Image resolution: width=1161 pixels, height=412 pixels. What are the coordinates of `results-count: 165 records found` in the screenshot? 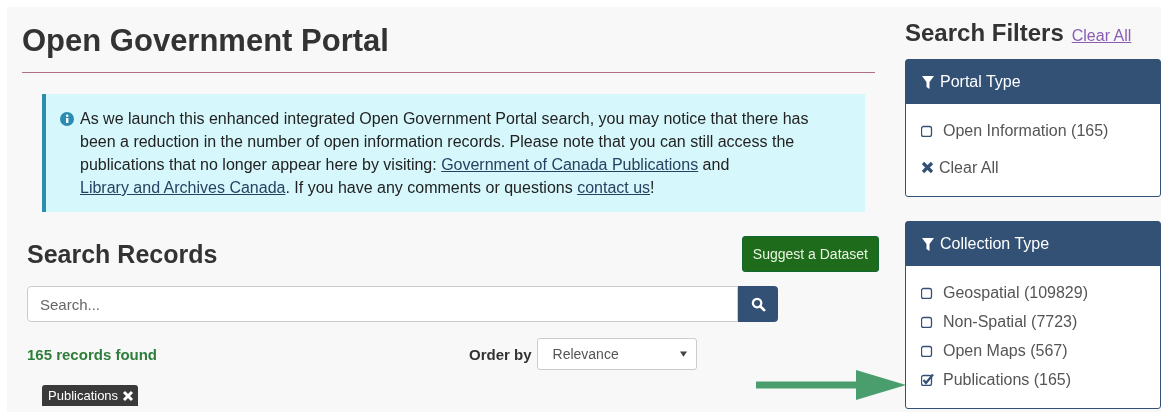 It's located at (93, 354).